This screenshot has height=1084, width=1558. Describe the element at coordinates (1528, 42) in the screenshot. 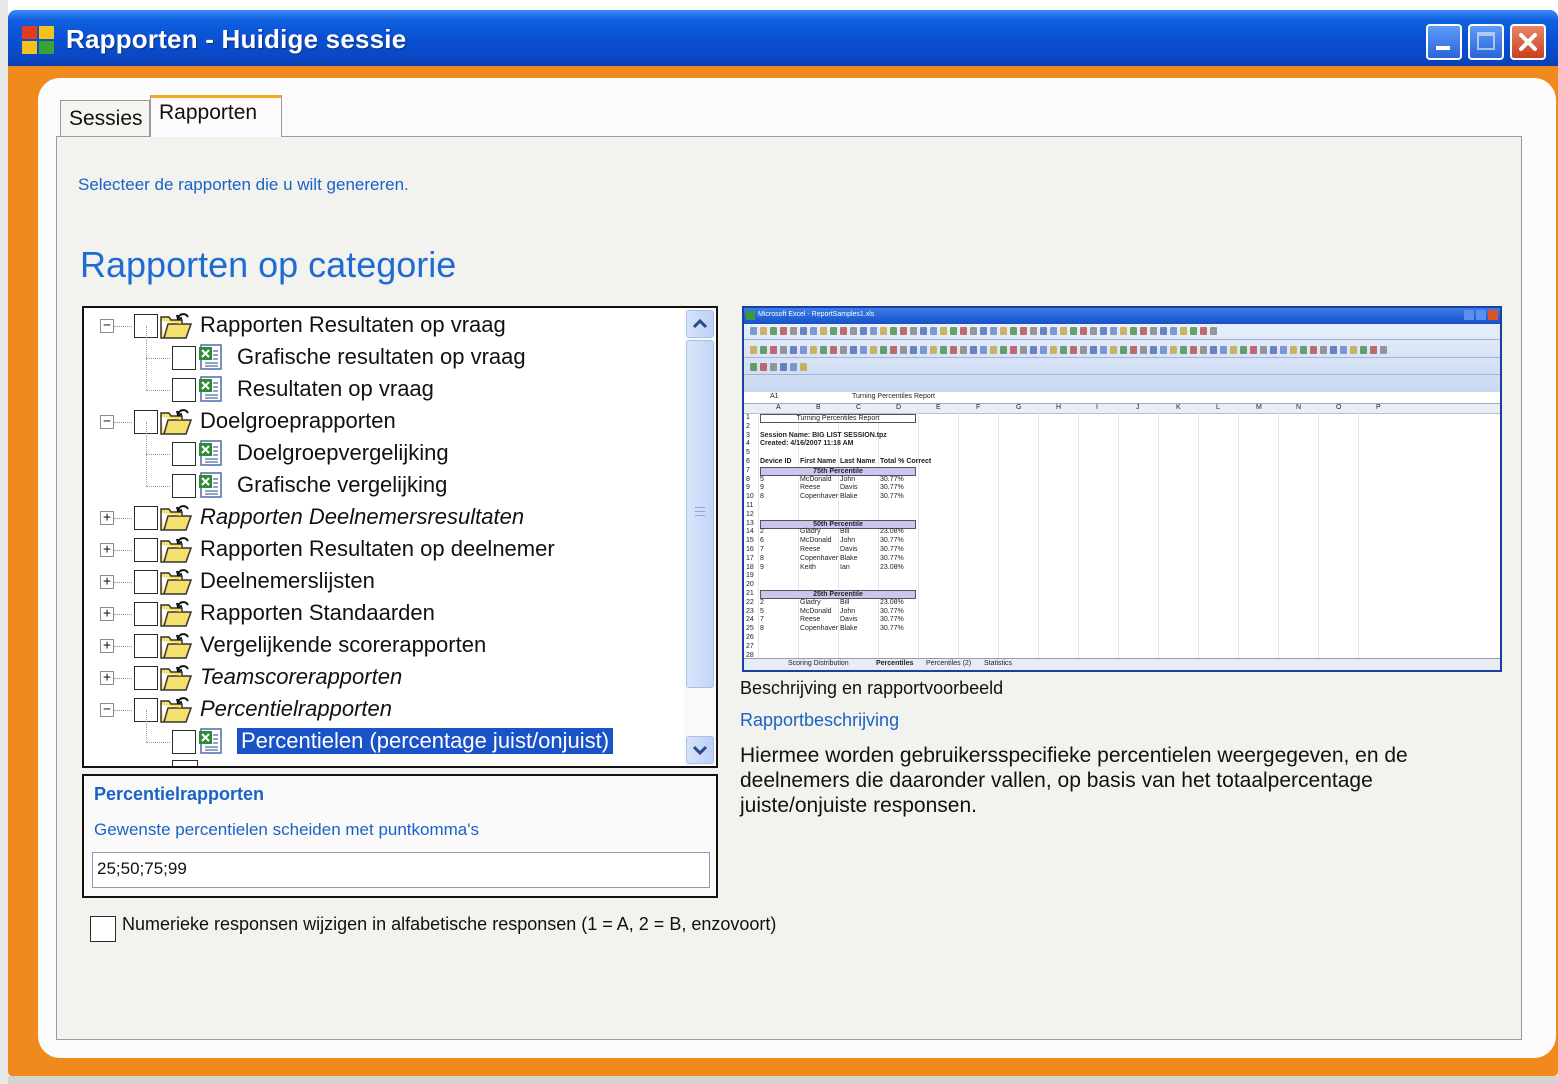

I see `close-button` at that location.